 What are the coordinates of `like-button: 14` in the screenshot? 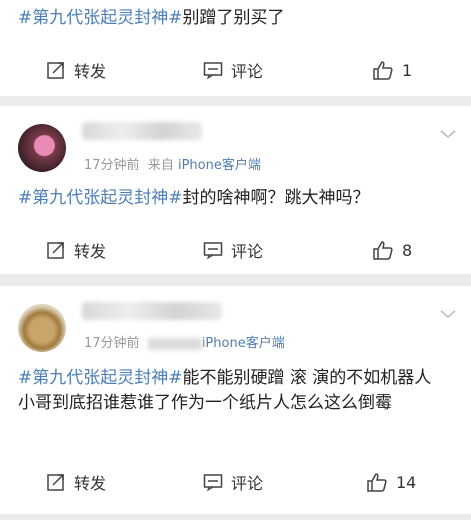 It's located at (391, 482).